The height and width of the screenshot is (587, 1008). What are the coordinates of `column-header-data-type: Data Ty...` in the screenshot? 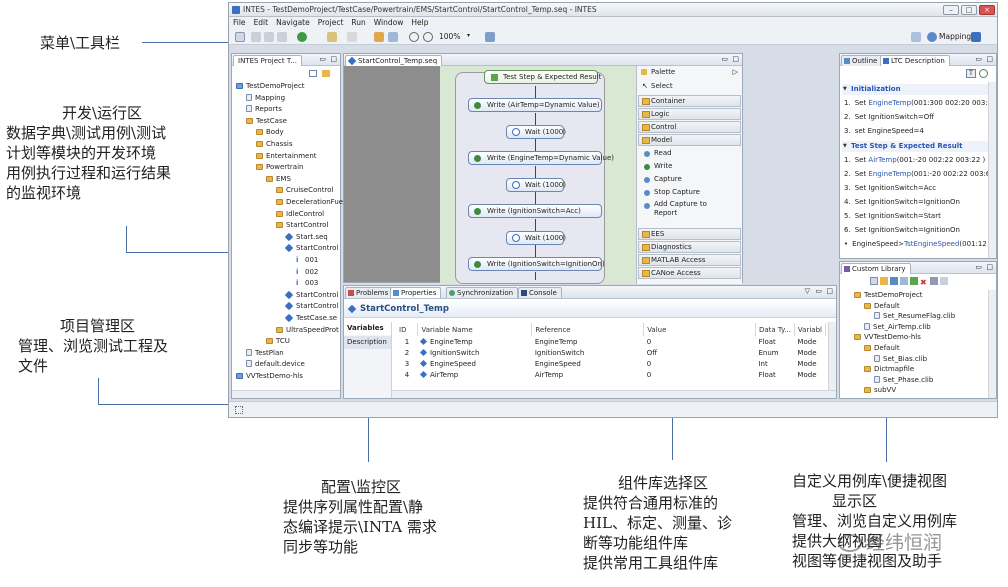 It's located at (775, 329).